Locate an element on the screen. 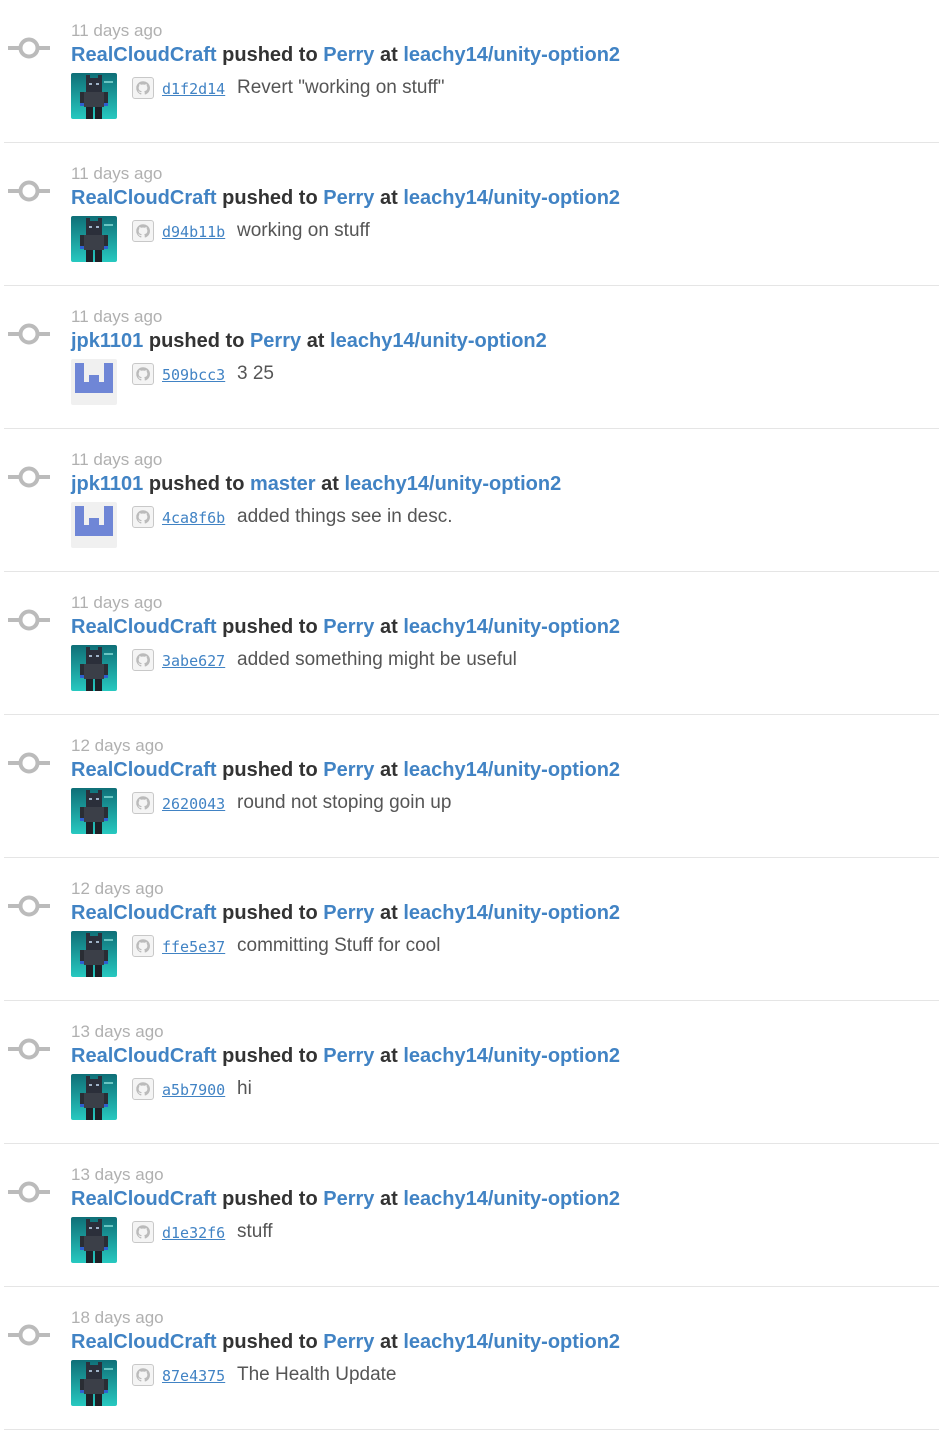 The height and width of the screenshot is (1433, 939). commit-sha-link: a5b7900 is located at coordinates (193, 1090).